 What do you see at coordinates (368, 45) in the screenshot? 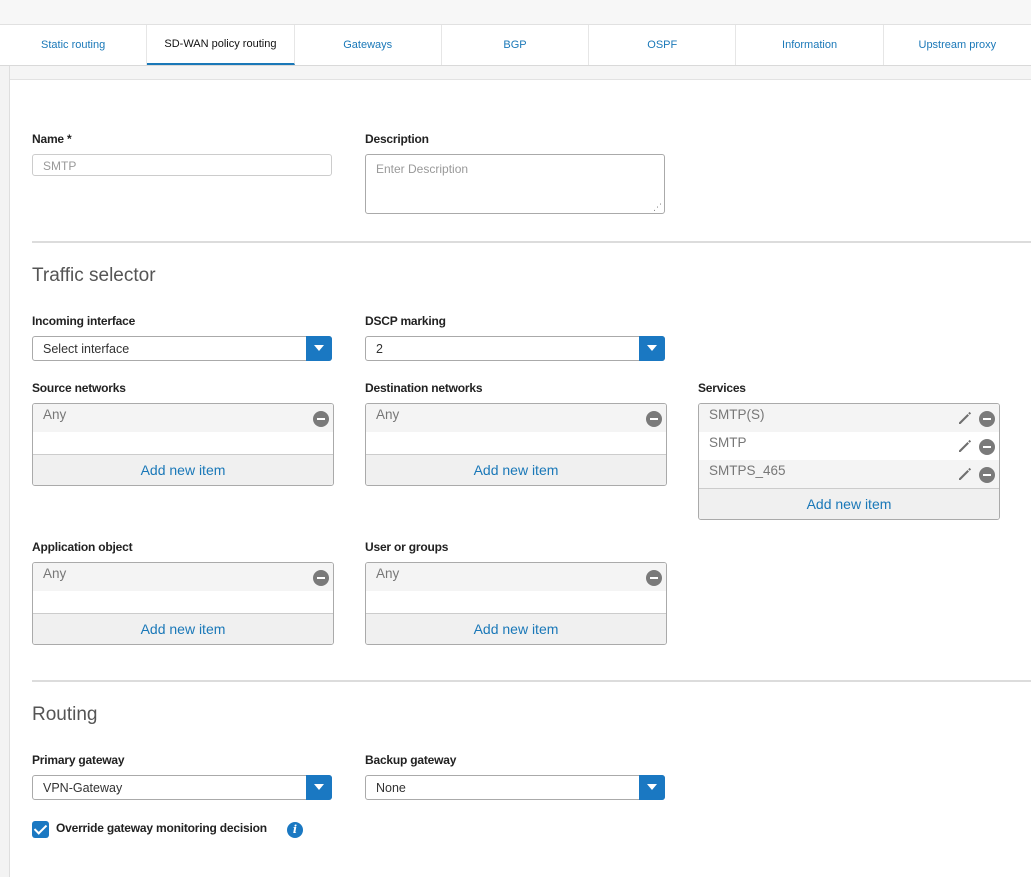
I see `tab-gateways: Gateways` at bounding box center [368, 45].